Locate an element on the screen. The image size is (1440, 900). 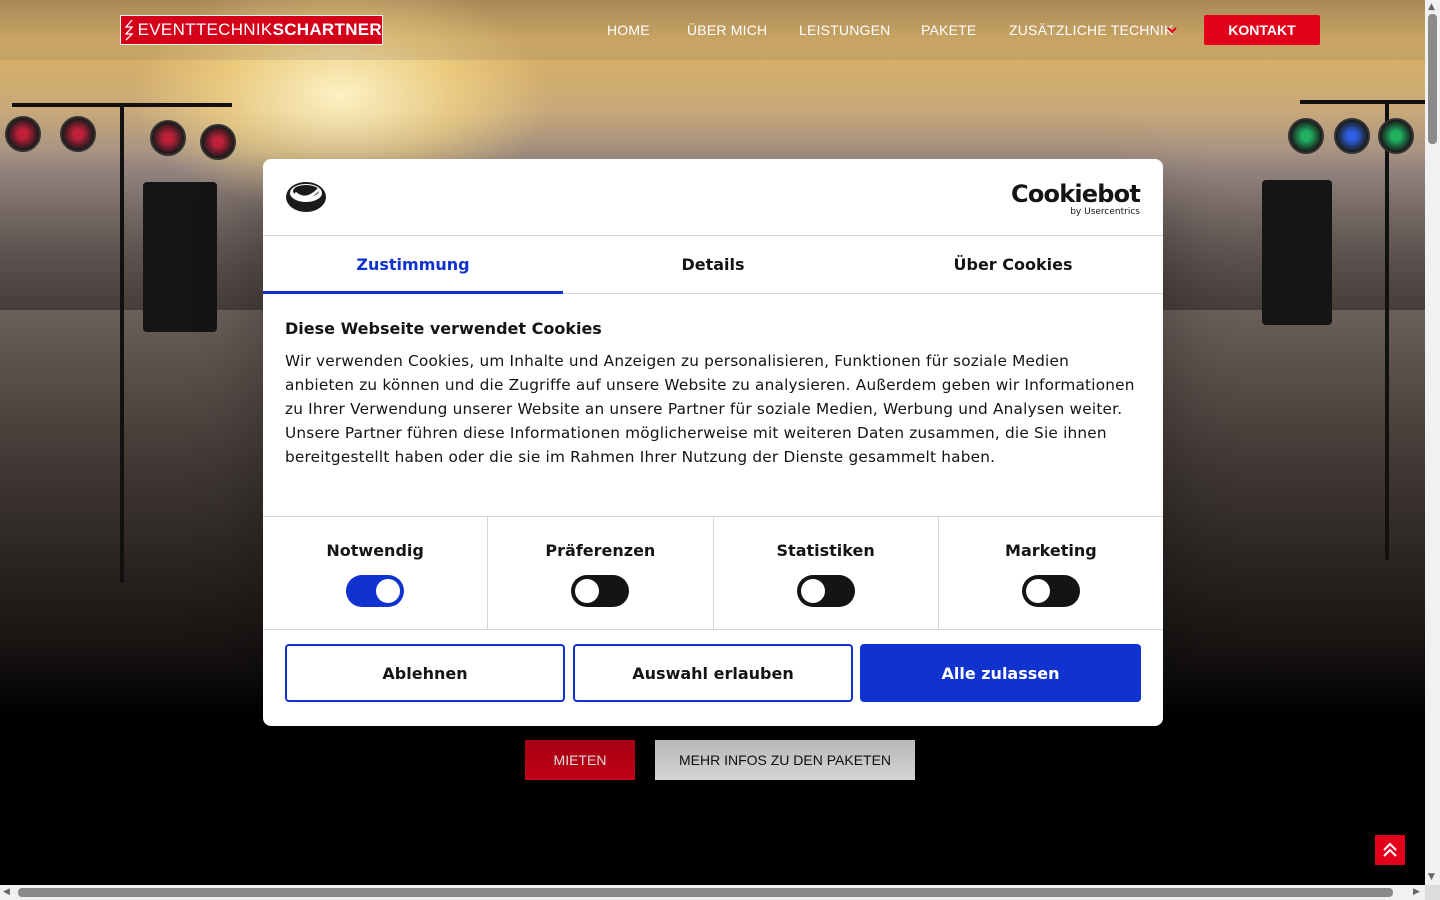
lightning-icon is located at coordinates (129, 30).